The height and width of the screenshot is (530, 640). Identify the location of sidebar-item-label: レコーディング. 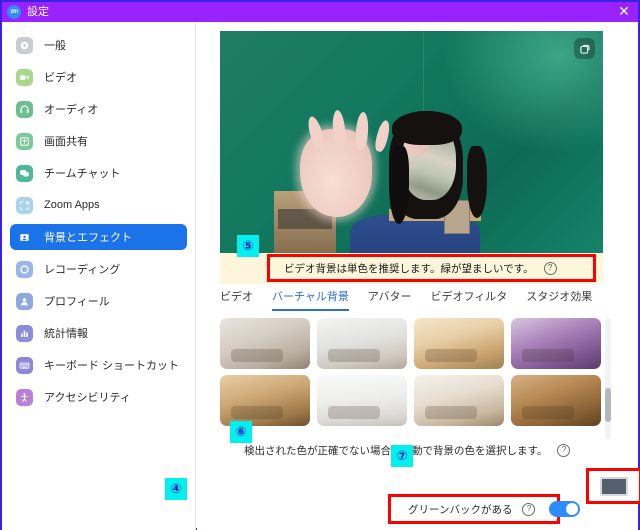
(82, 270).